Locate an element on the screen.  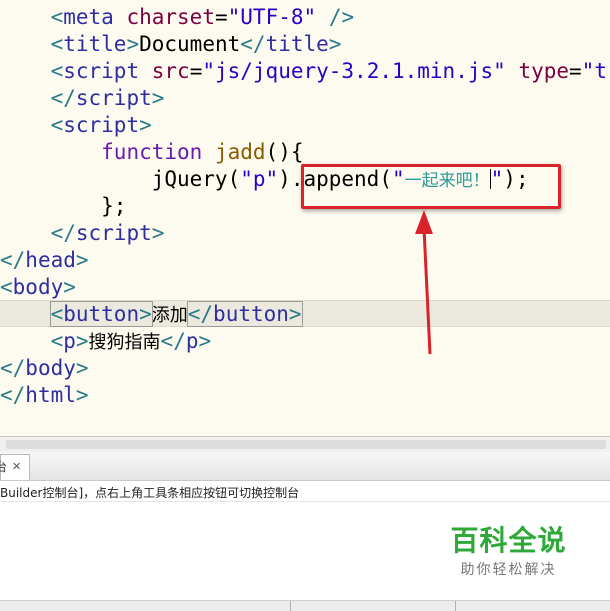
tab-console: 台 ✕ is located at coordinates (15, 467).